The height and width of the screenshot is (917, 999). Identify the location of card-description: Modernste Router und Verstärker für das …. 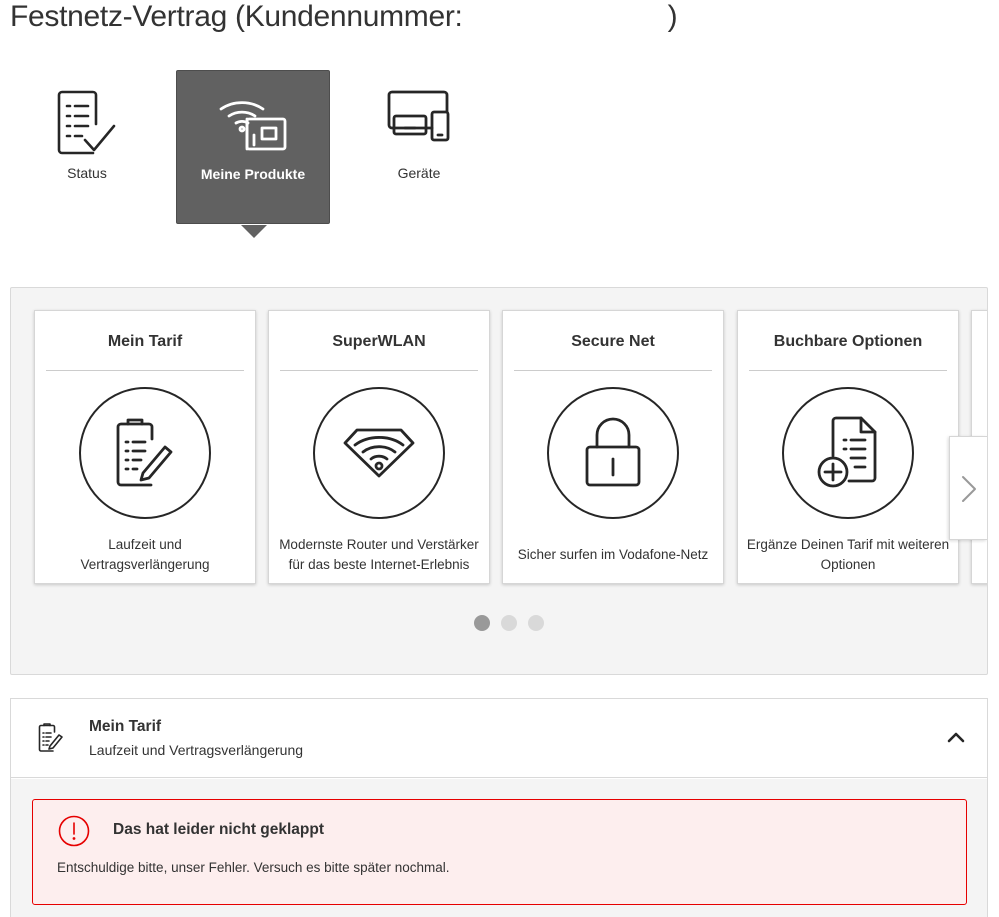
(379, 555).